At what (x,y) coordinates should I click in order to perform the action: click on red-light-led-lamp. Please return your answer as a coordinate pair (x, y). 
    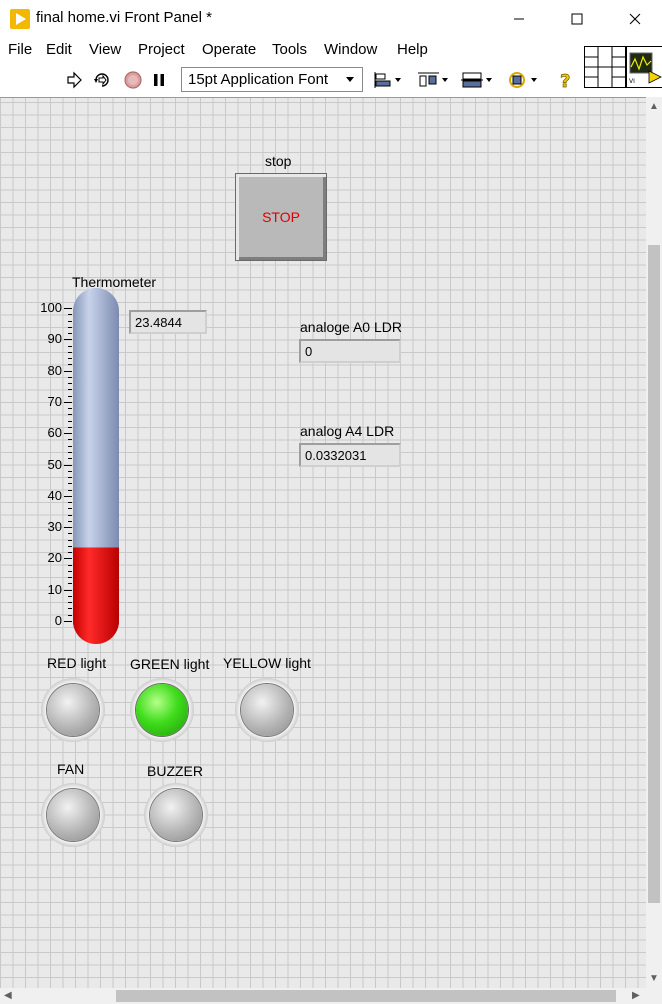
    Looking at the image, I should click on (73, 710).